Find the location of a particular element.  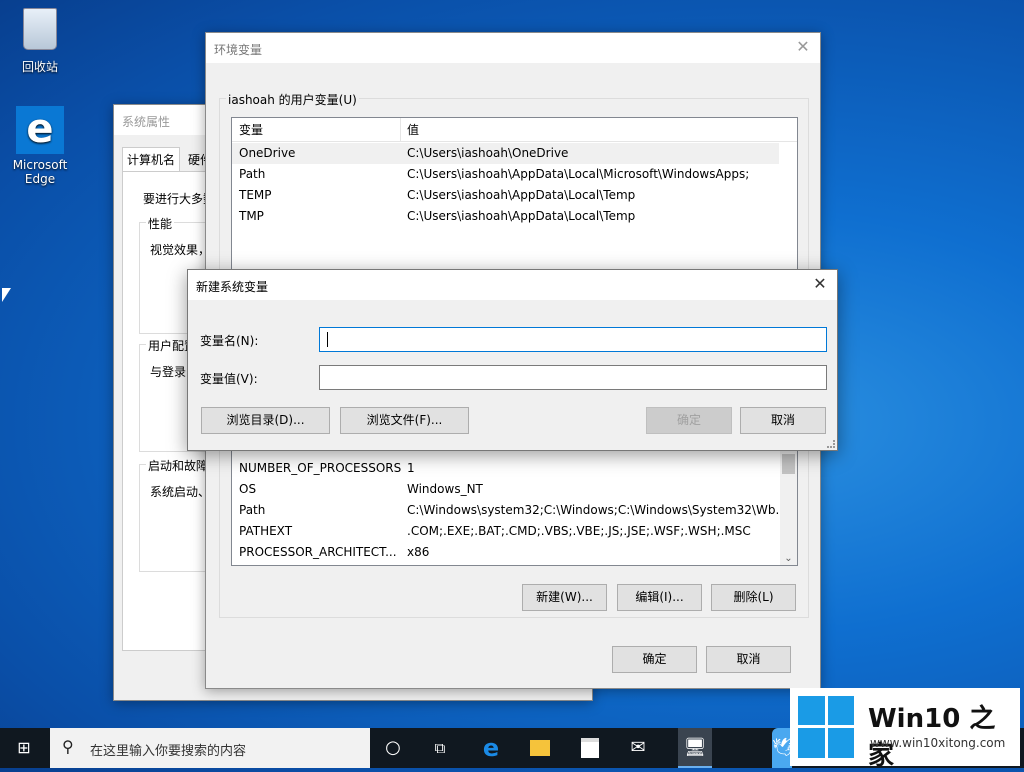

desktop-icon-label: 回收站 is located at coordinates (39, 67).